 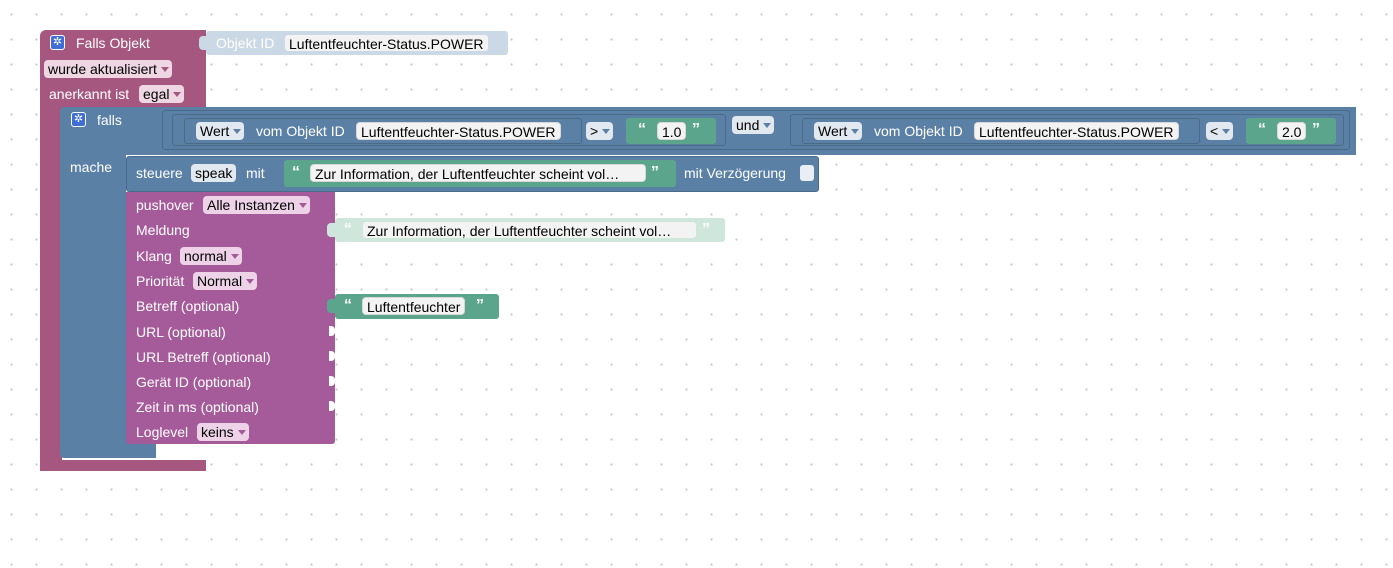 What do you see at coordinates (162, 432) in the screenshot?
I see `loglevel-label: Loglevel` at bounding box center [162, 432].